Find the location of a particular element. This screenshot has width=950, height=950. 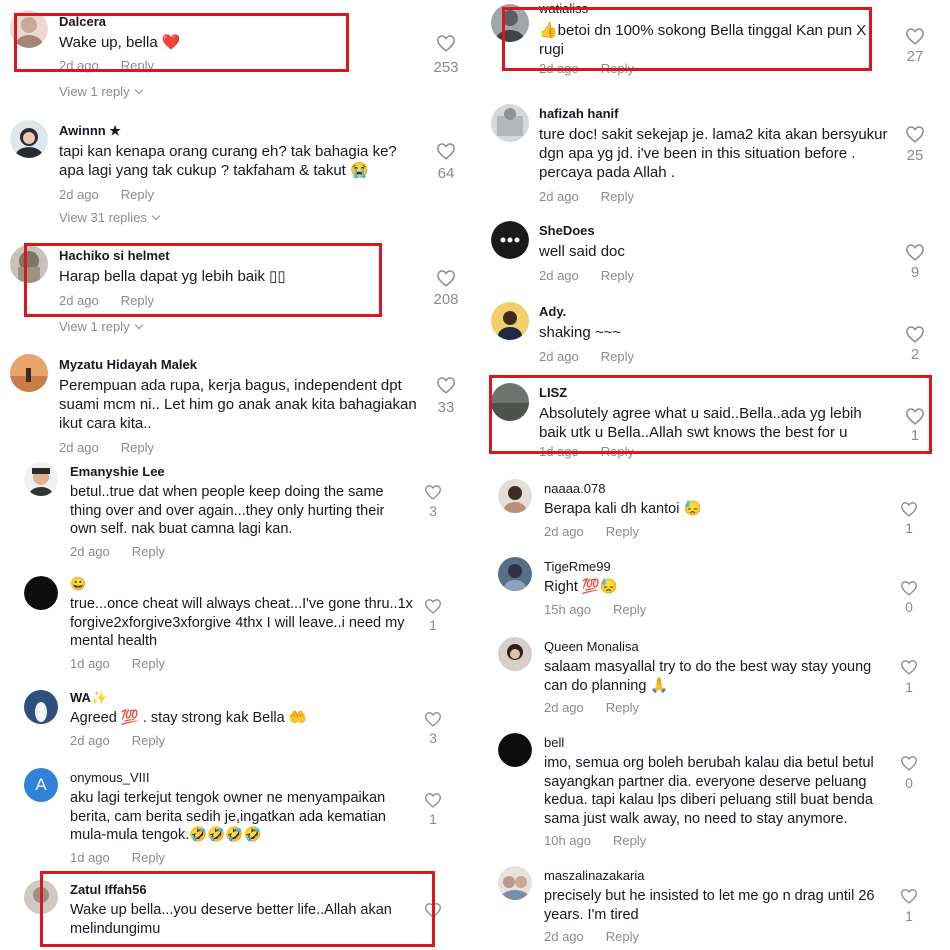

comment-text: Agreed 💯 . stay strong kak Bella 🤲 is located at coordinates (188, 718).